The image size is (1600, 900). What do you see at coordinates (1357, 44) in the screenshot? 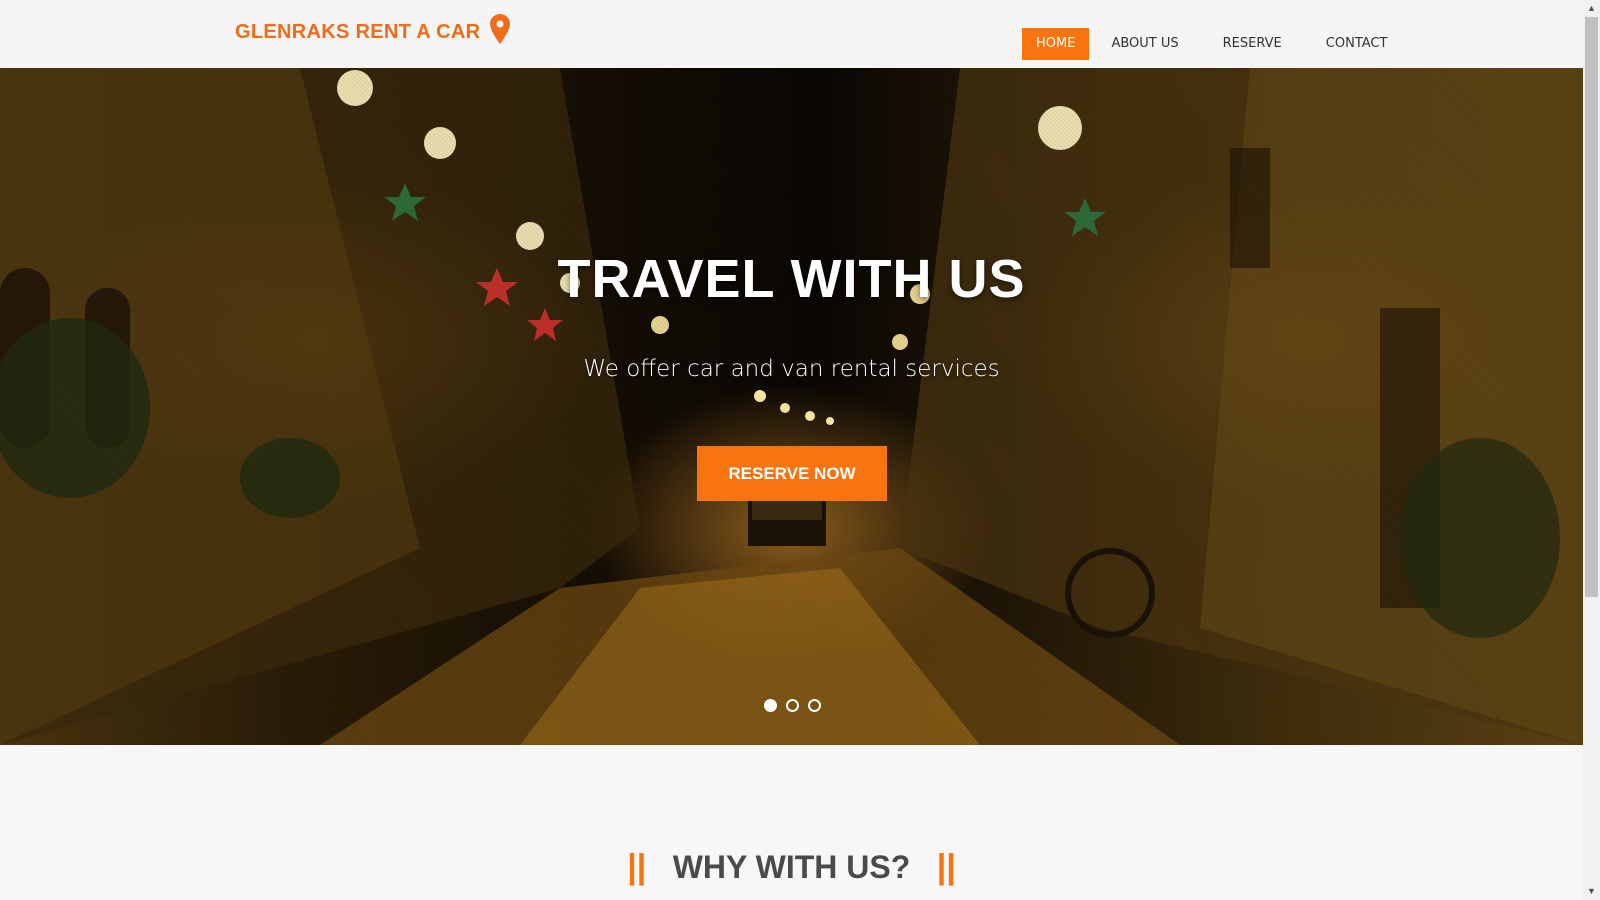
I see `nav-contact: CONTACT` at bounding box center [1357, 44].